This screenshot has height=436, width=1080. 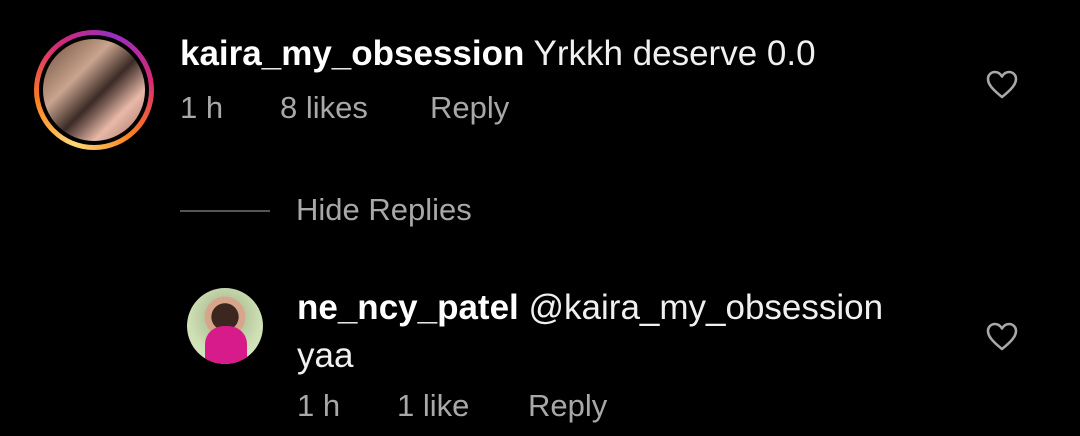 What do you see at coordinates (319, 405) in the screenshot?
I see `reply-time: 1 h` at bounding box center [319, 405].